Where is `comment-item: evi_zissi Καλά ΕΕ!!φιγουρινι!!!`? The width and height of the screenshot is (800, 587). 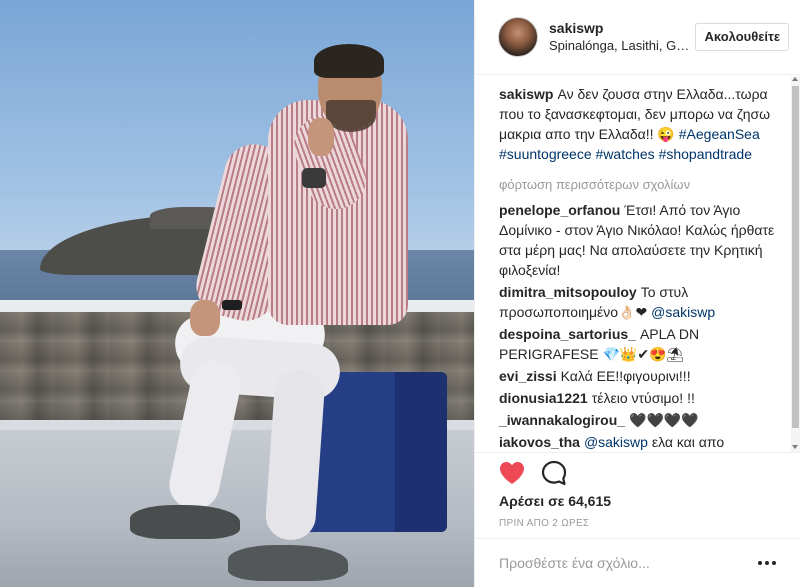 comment-item: evi_zissi Καλά ΕΕ!!φιγουρινι!!! is located at coordinates (640, 376).